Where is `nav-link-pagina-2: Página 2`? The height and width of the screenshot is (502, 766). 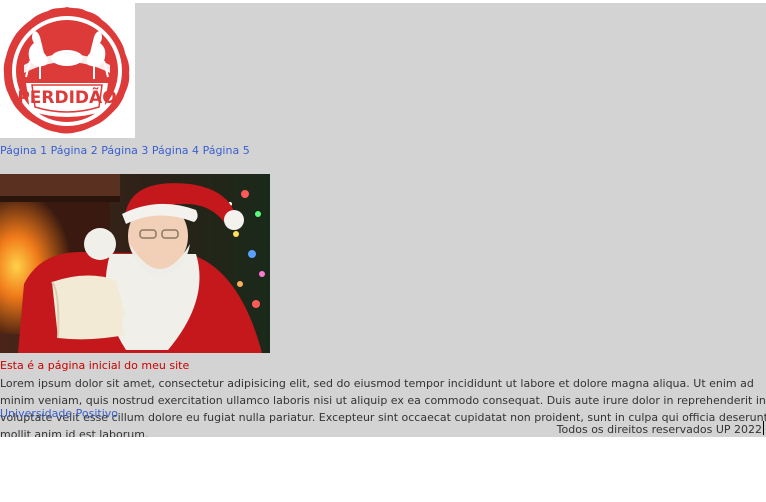 nav-link-pagina-2: Página 2 is located at coordinates (74, 150).